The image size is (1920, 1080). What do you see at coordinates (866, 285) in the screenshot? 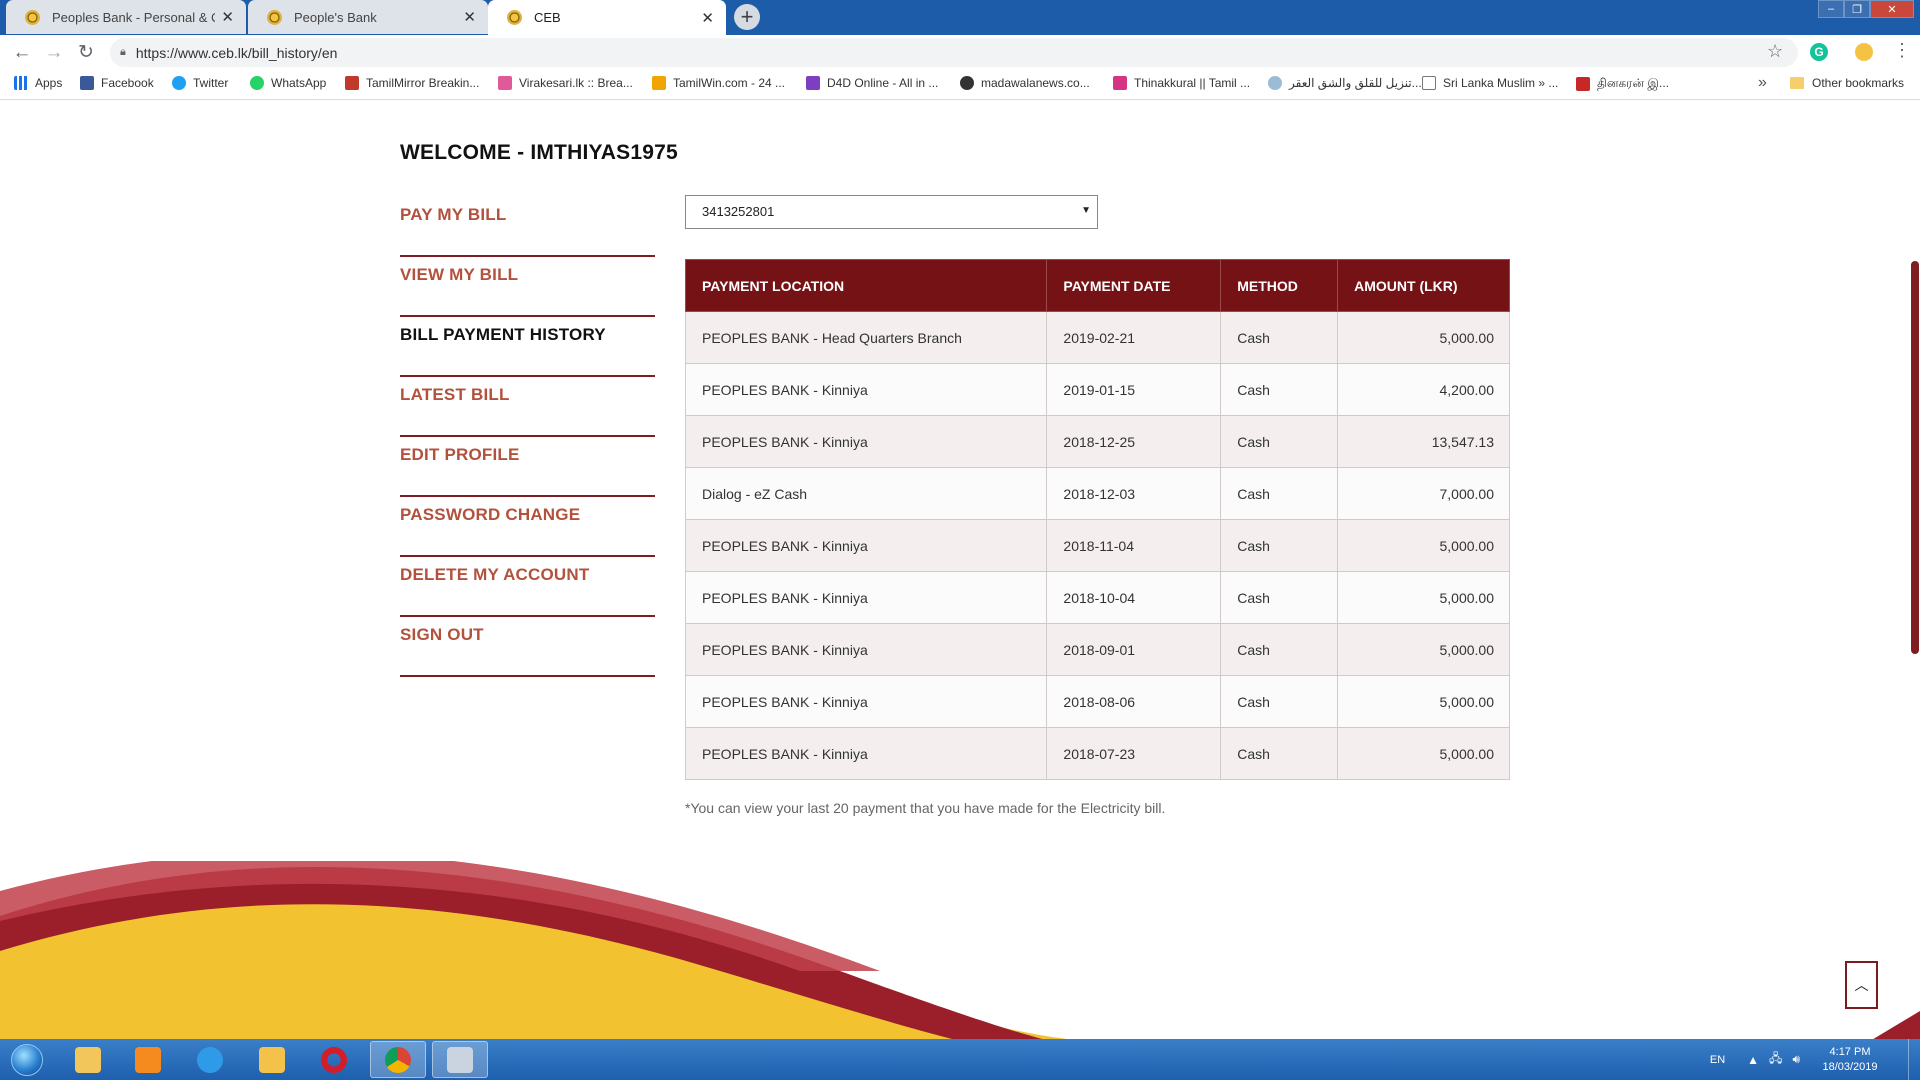
I see `column-header-payment-location: PAYMENT LOCATION` at bounding box center [866, 285].